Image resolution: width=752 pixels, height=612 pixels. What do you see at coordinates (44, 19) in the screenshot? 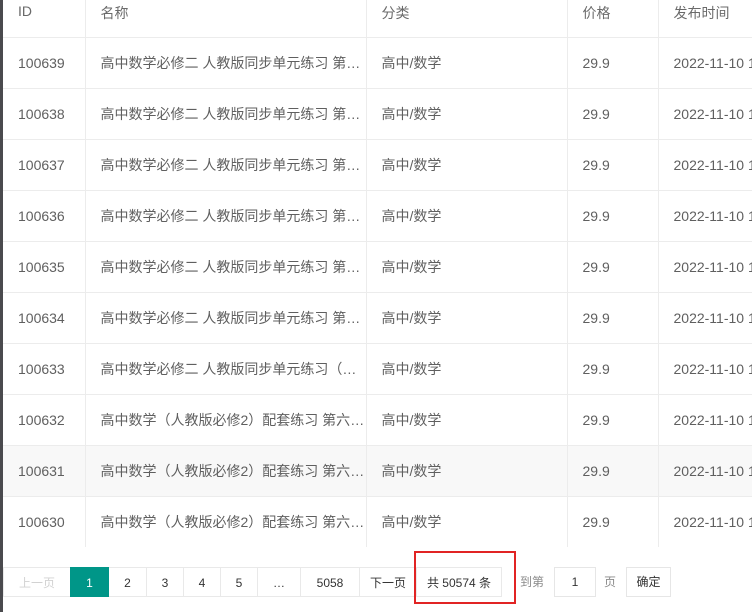
I see `column-header-id: ID` at bounding box center [44, 19].